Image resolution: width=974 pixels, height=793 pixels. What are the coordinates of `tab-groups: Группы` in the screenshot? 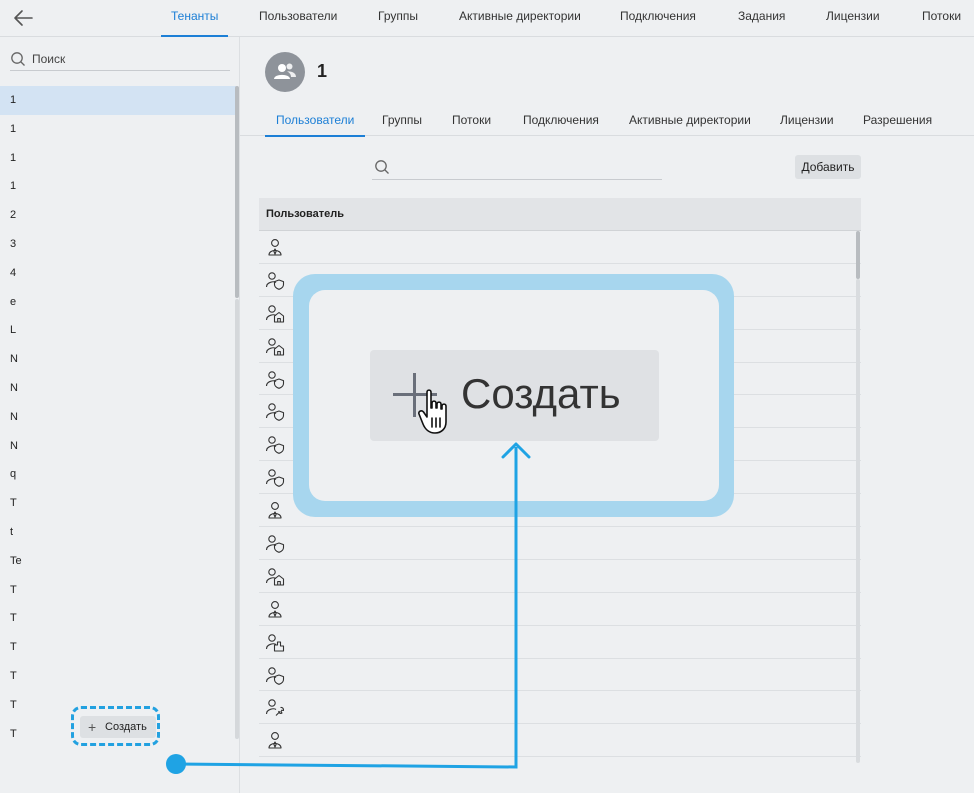 It's located at (402, 122).